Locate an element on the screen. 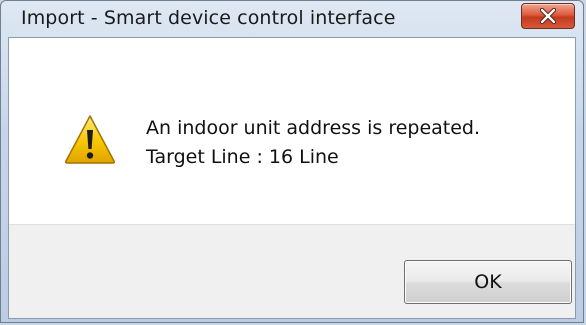  title-bar: Import - Smart device control interface is located at coordinates (292, 19).